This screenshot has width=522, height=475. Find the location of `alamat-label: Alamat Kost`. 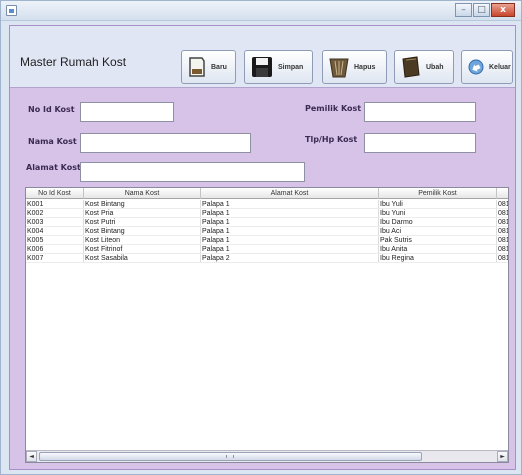

alamat-label: Alamat Kost is located at coordinates (53, 167).